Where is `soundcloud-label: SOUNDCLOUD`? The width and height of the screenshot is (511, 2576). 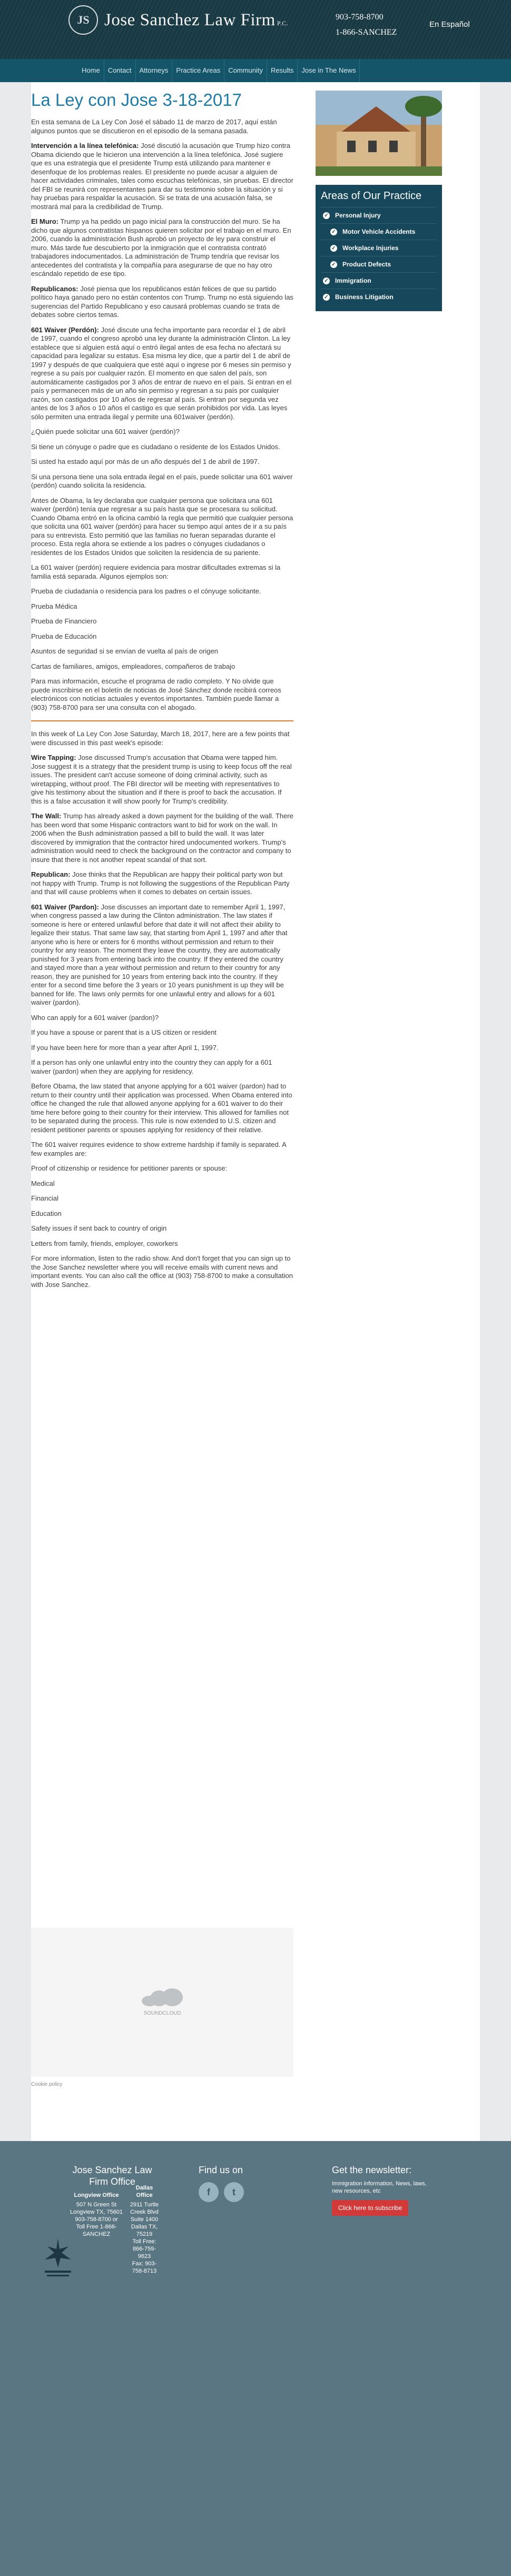
soundcloud-label: SOUNDCLOUD is located at coordinates (162, 2013).